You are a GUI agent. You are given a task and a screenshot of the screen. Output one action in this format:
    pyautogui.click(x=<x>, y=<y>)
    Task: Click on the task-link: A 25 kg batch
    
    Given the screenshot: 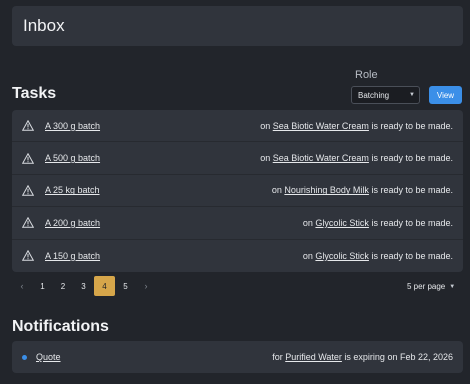 What is the action you would take?
    pyautogui.click(x=72, y=190)
    